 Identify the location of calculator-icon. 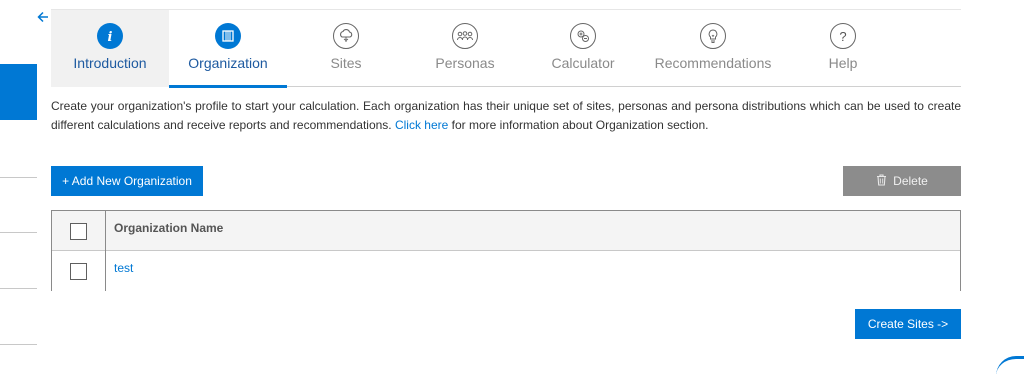
(583, 36).